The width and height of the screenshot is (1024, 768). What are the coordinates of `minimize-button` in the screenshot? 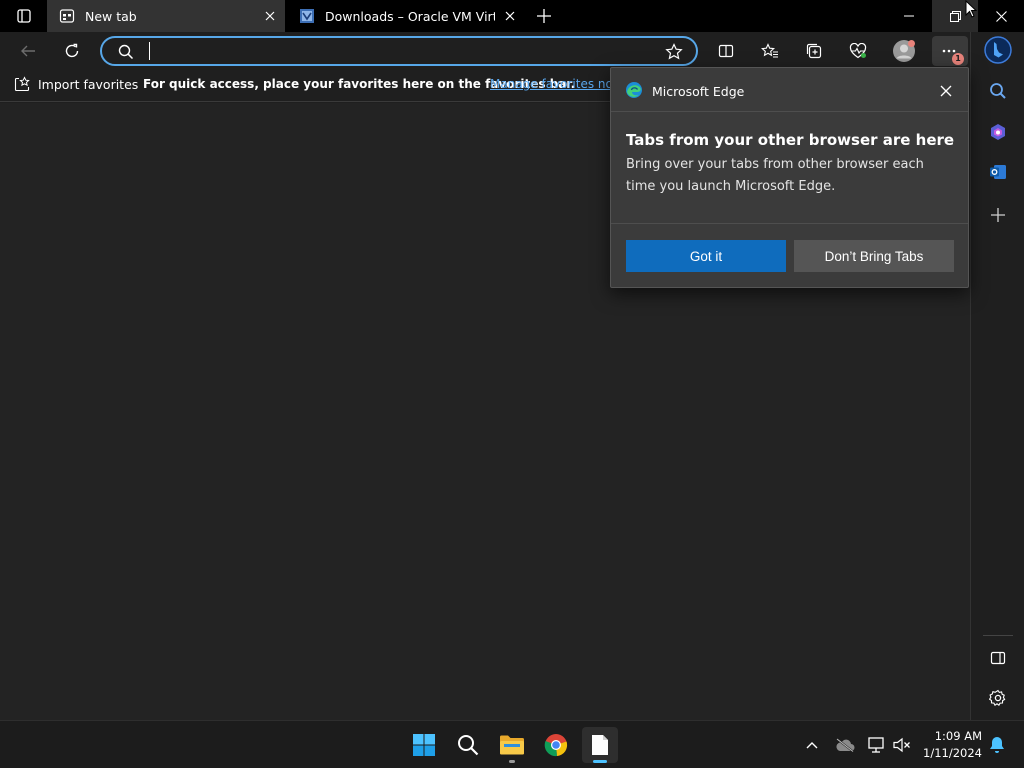 It's located at (909, 16).